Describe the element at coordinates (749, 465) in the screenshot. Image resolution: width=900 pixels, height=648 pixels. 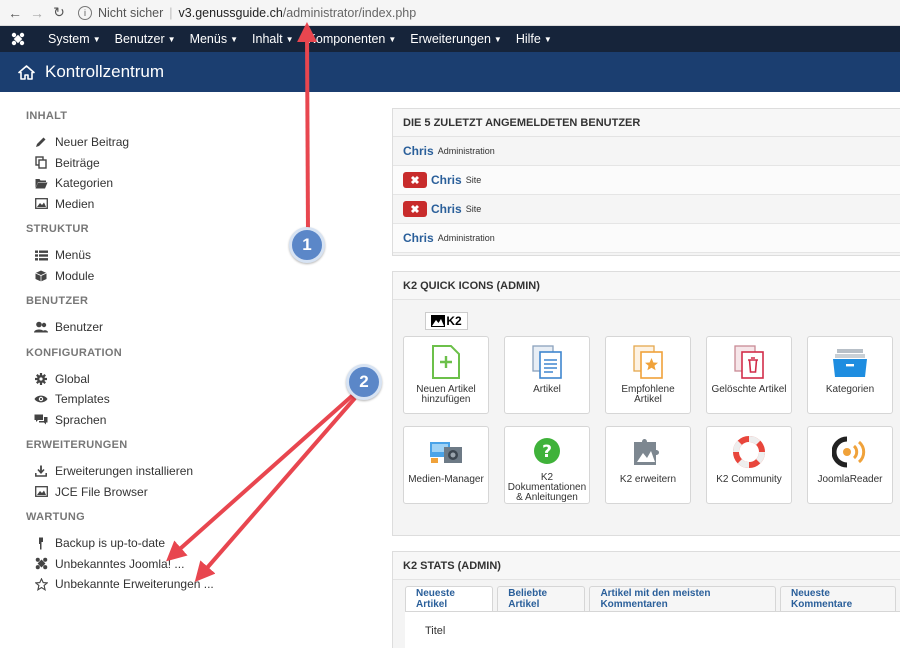
I see `quick-icon-k2-community: K2 Community` at that location.